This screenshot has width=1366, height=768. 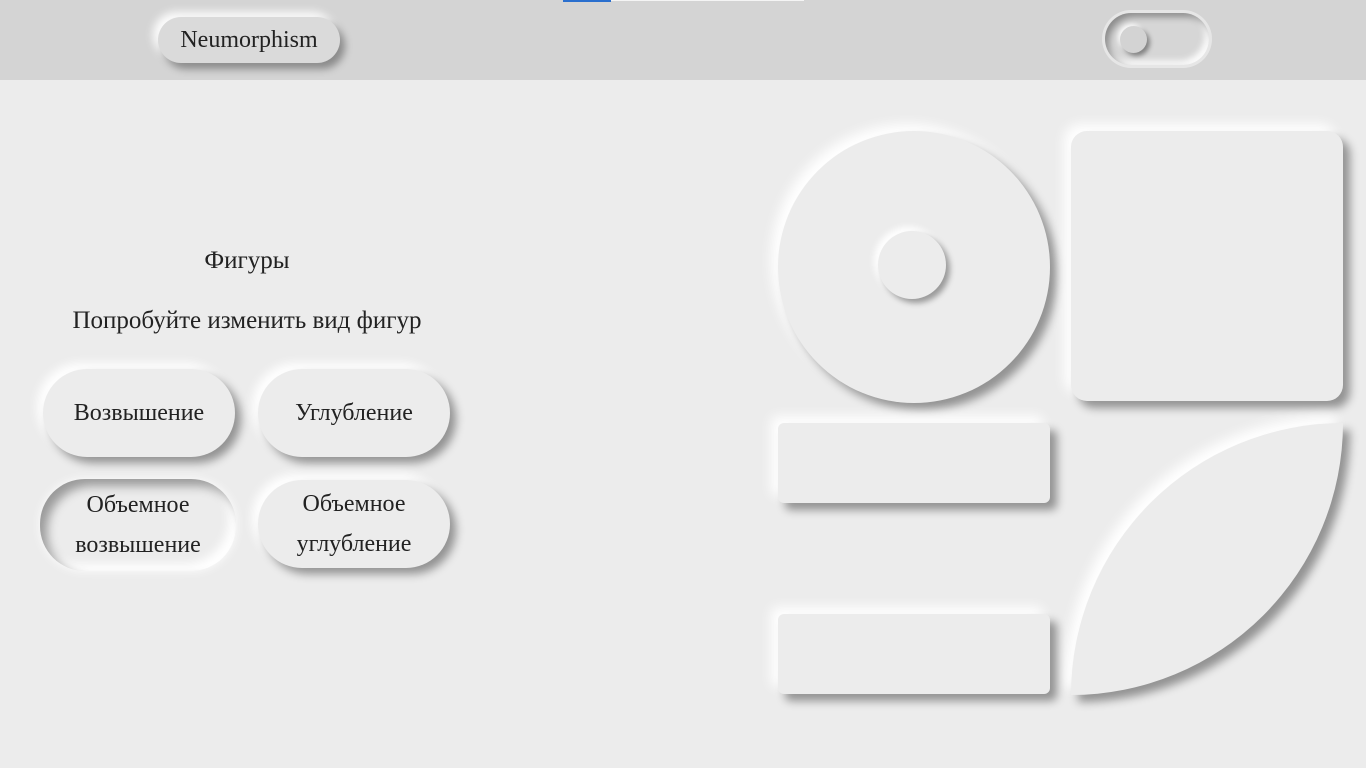 I want to click on inset-button-label: Углубление, so click(x=354, y=413).